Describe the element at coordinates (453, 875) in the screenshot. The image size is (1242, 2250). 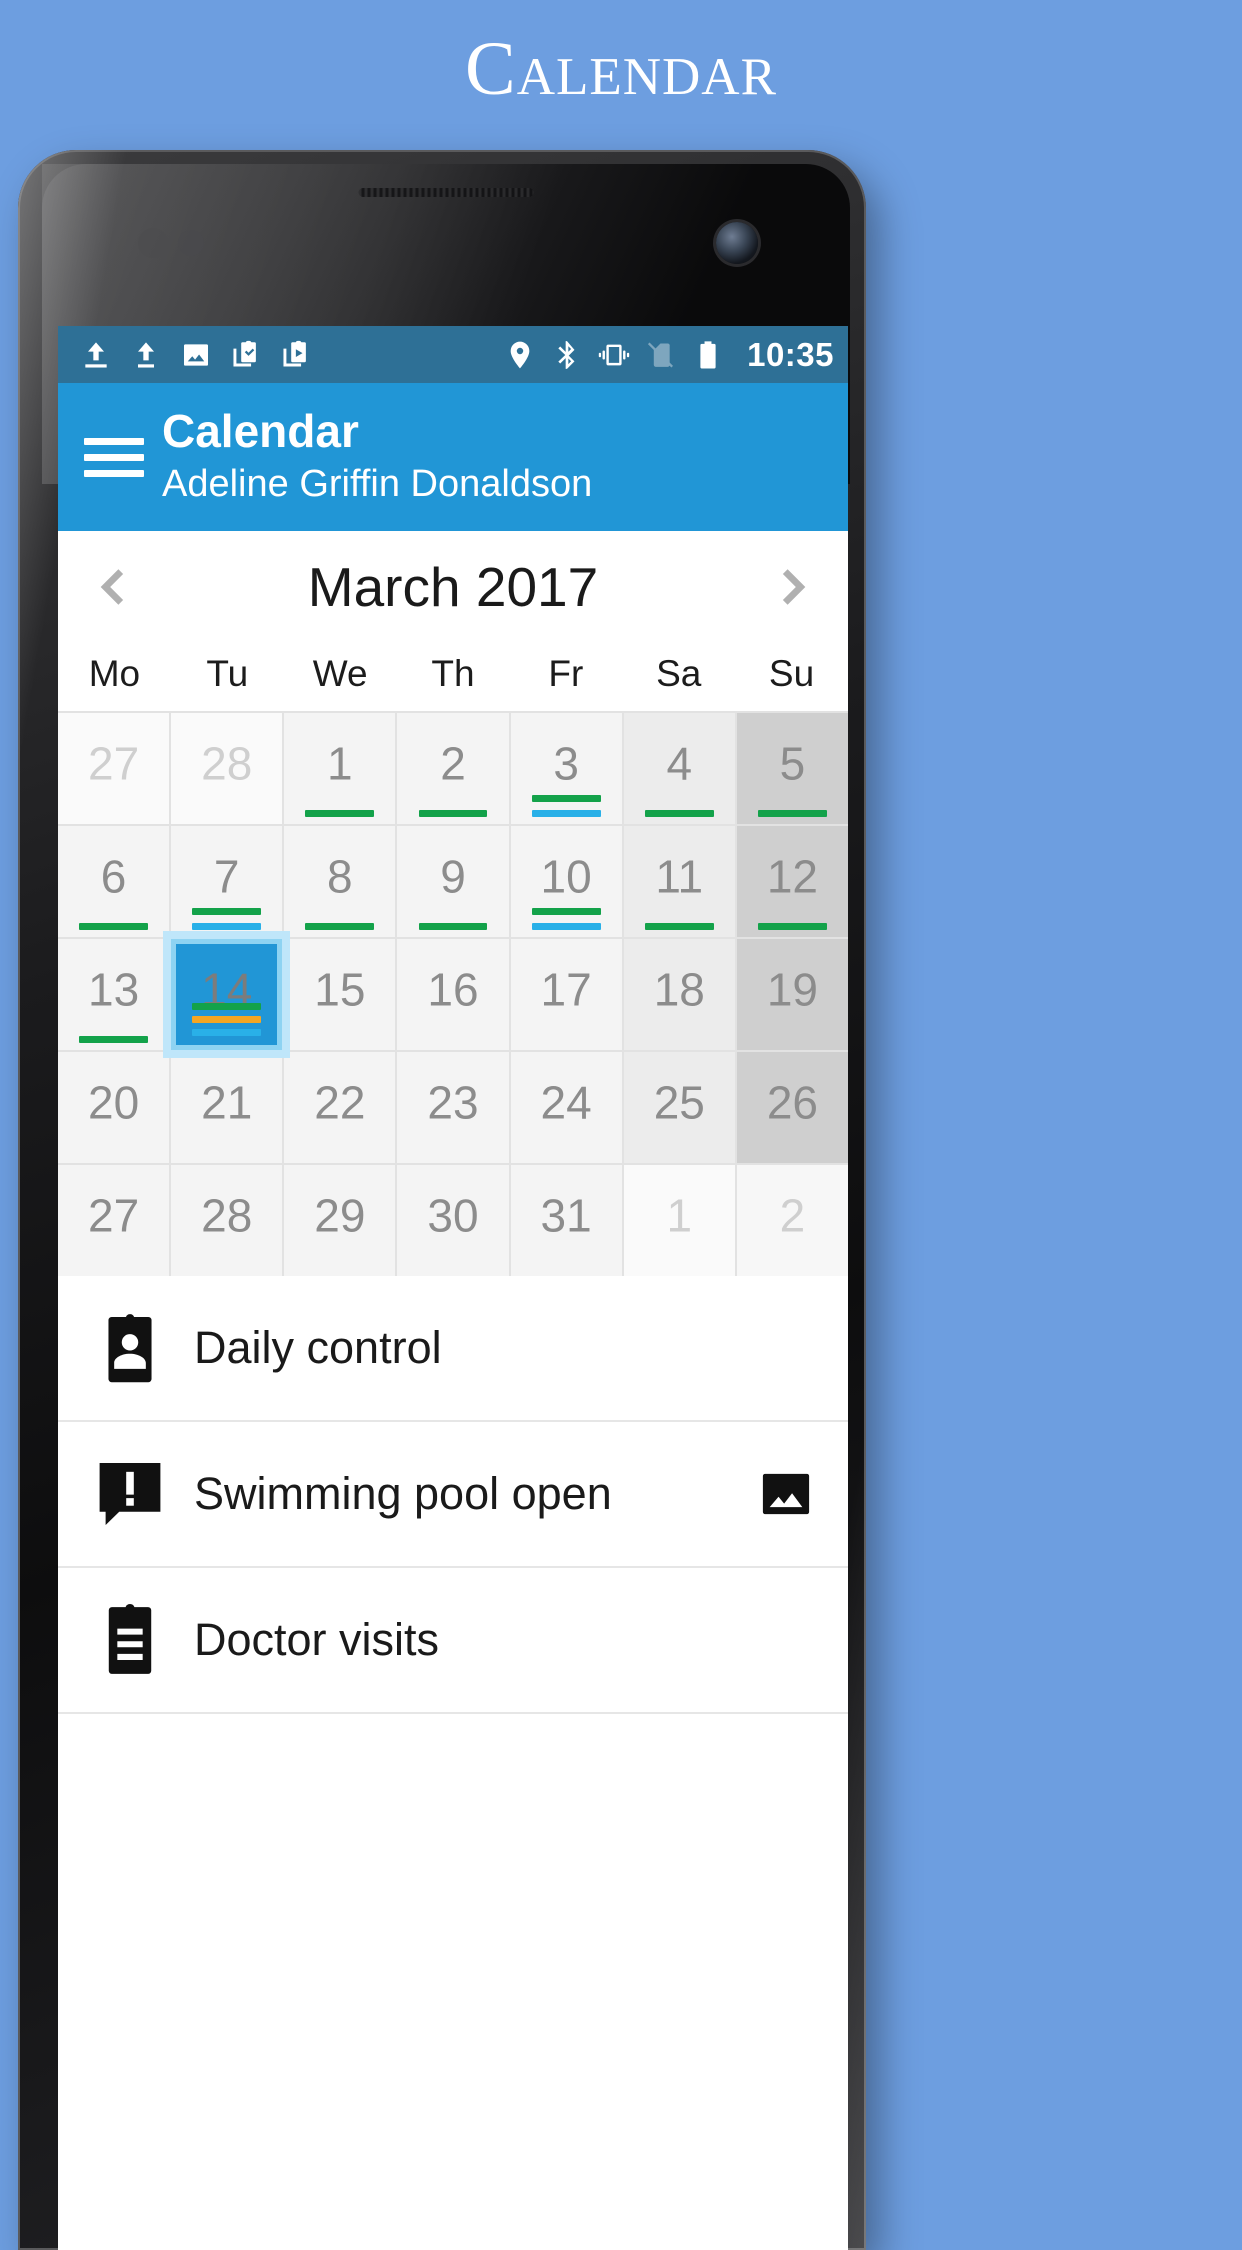
I see `day-number: 9` at that location.